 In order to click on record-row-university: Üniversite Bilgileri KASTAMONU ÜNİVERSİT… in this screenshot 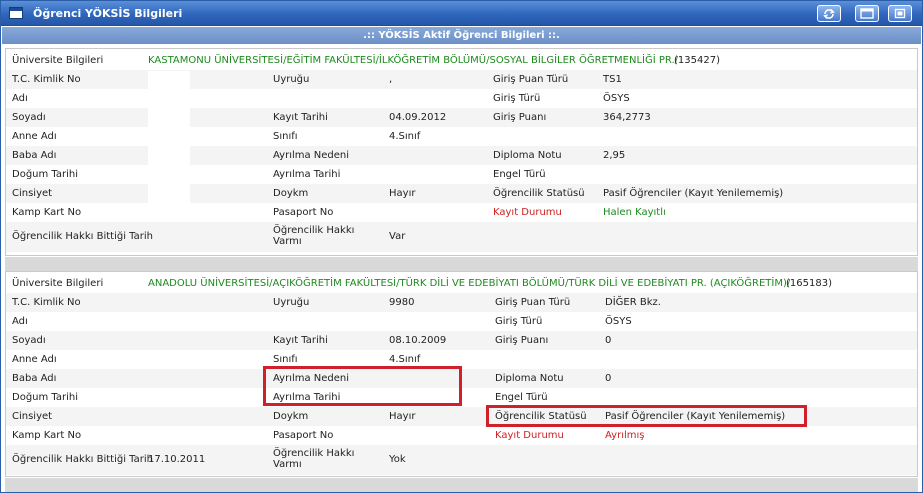, I will do `click(461, 60)`.